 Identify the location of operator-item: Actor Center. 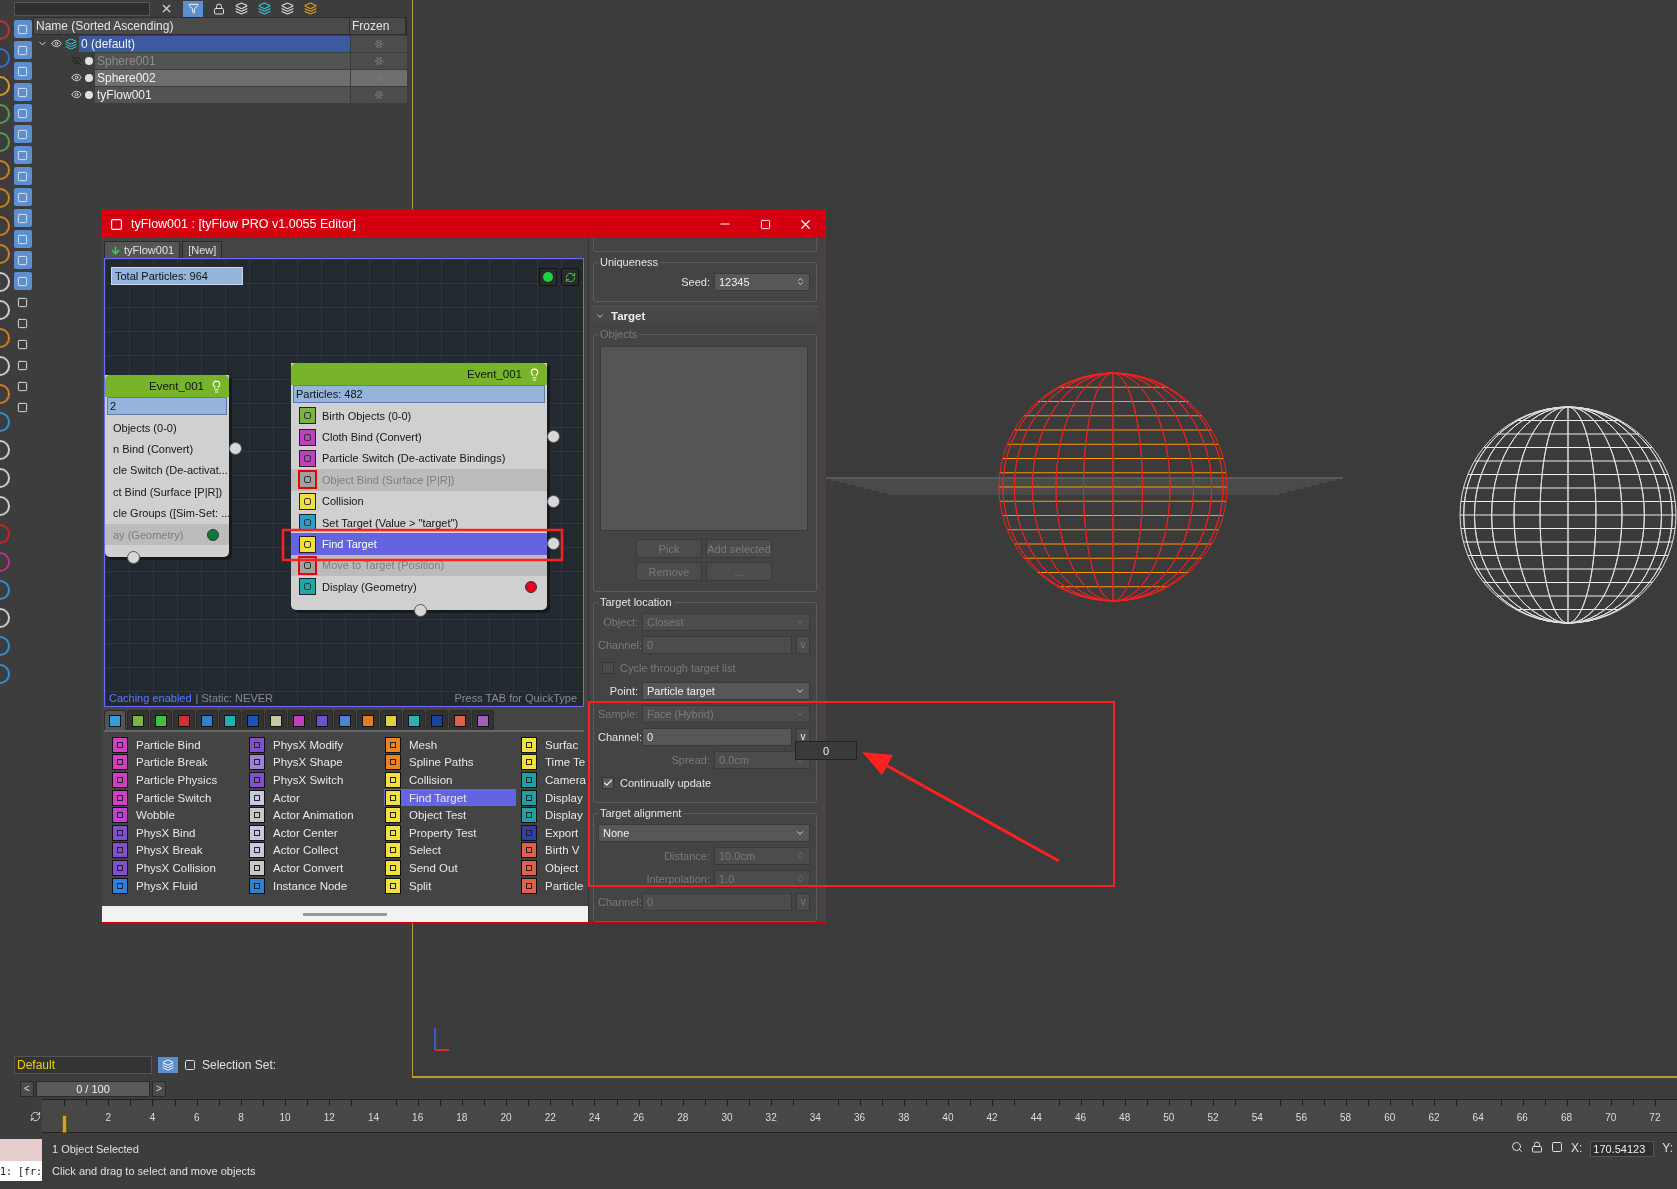
(314, 832).